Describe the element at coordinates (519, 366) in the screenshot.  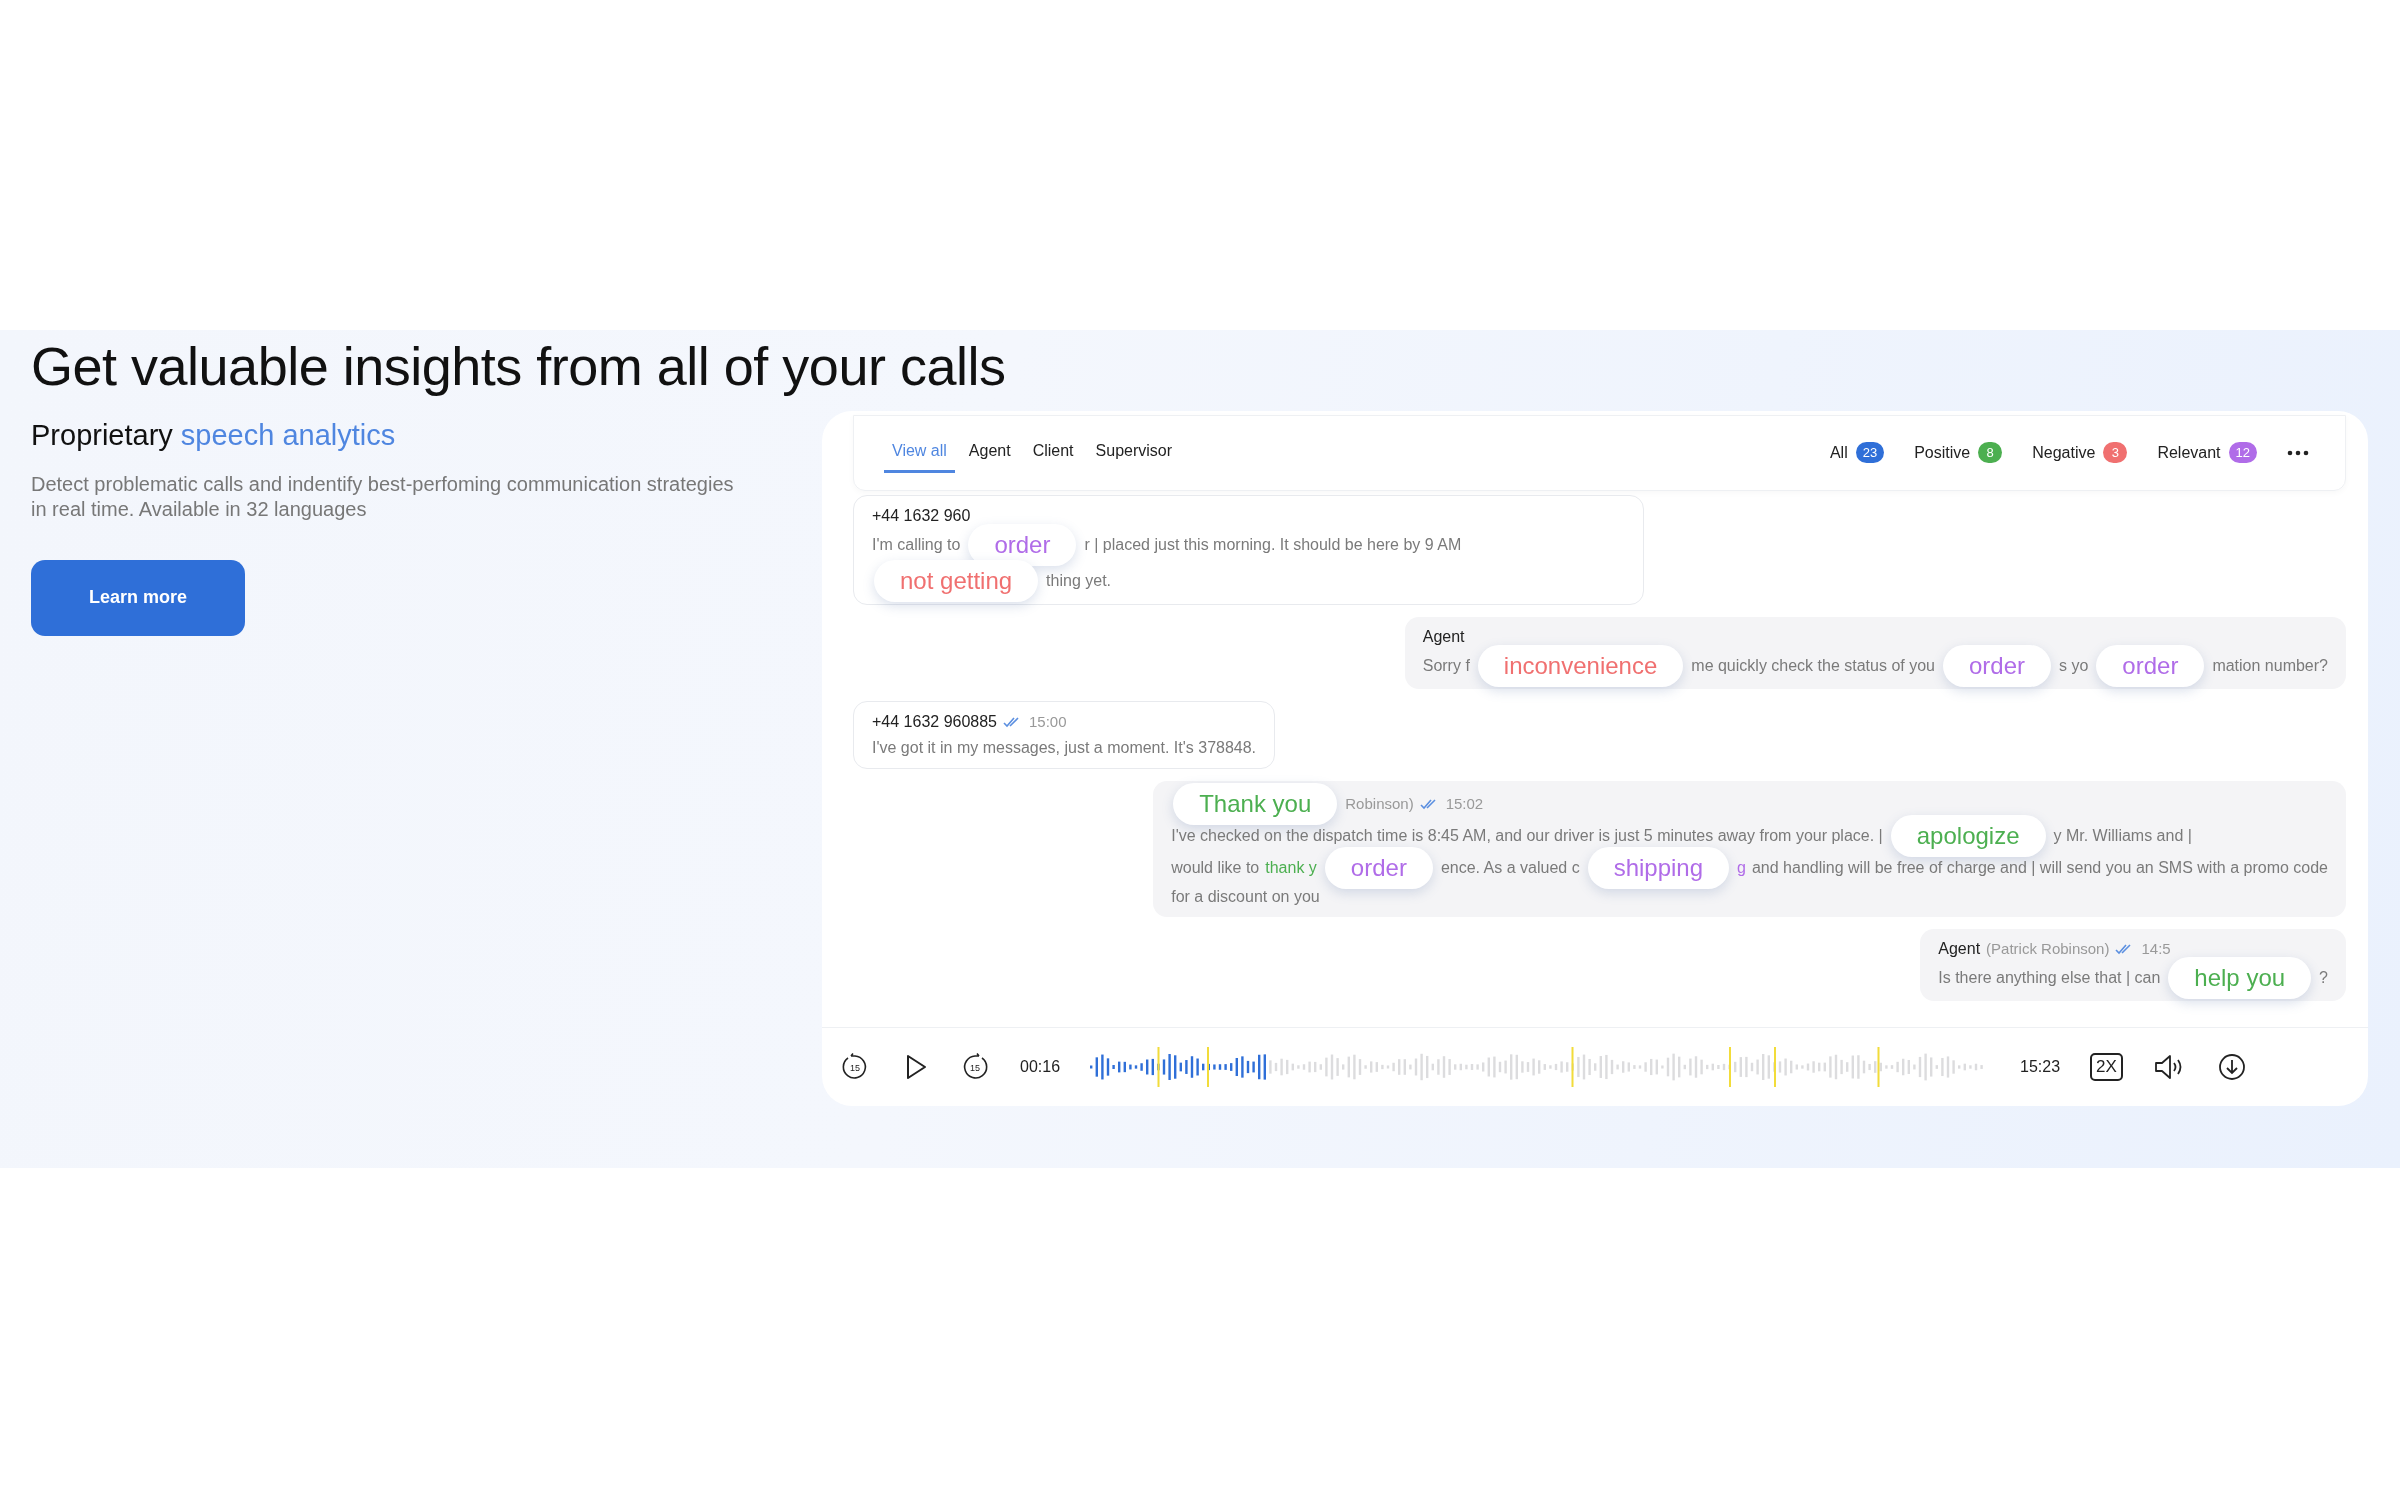
I see `page-heading: Get valuable insights from all of your calls` at that location.